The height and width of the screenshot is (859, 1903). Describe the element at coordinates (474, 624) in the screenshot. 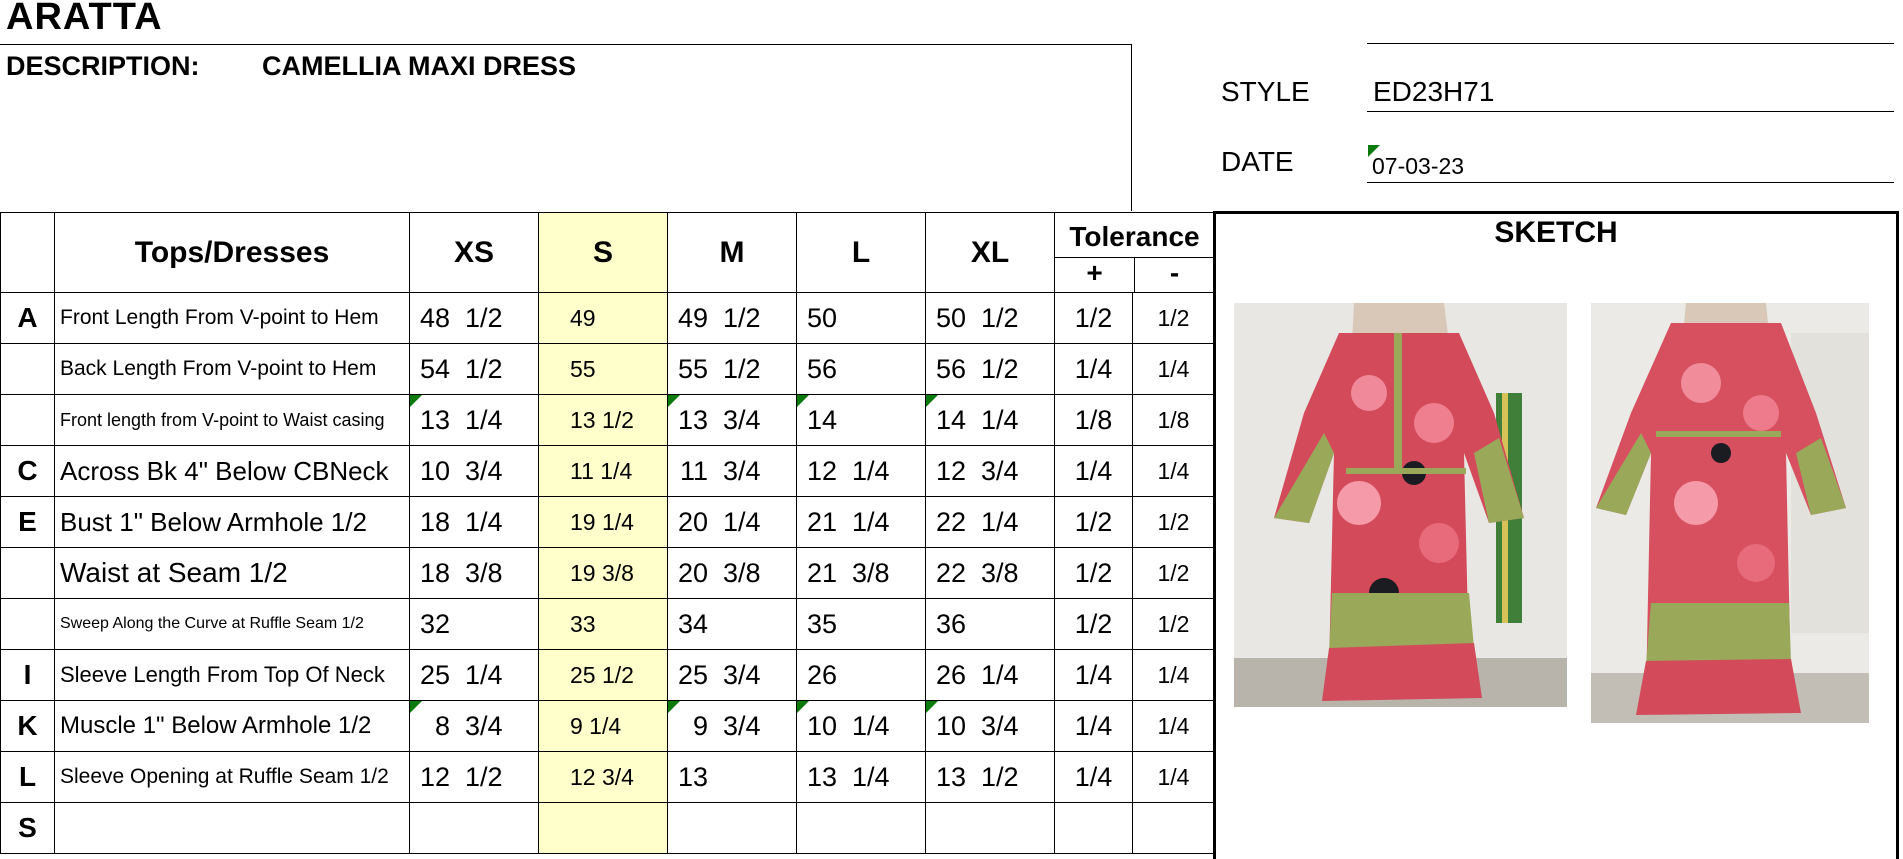

I see `size-xs-value: 32` at that location.